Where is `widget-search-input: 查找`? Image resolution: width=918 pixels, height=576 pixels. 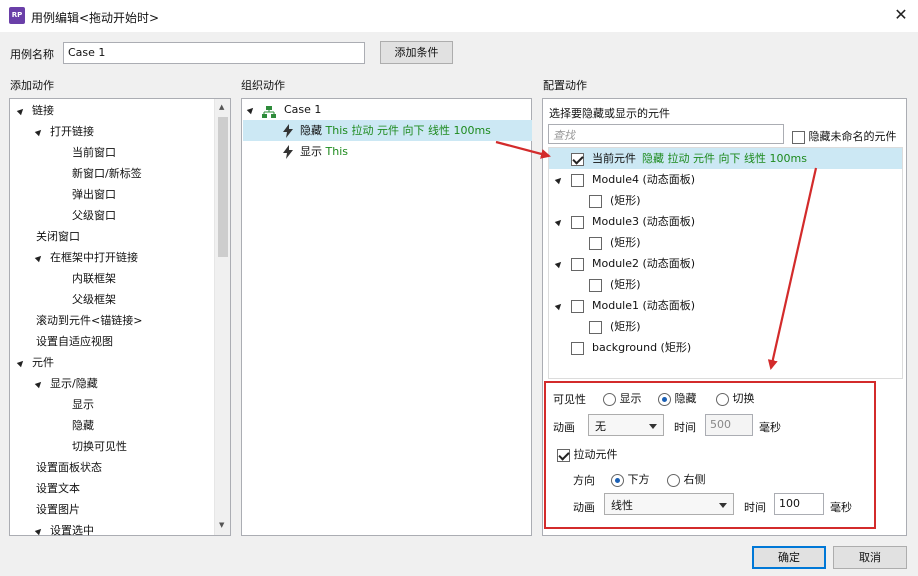 widget-search-input: 查找 is located at coordinates (666, 134).